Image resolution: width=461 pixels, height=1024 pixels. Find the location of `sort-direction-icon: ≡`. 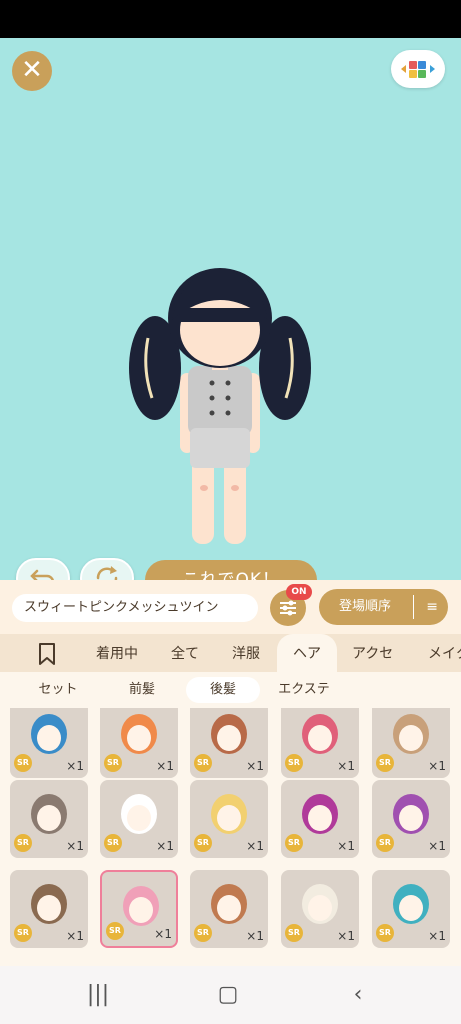

sort-direction-icon: ≡ is located at coordinates (432, 607).